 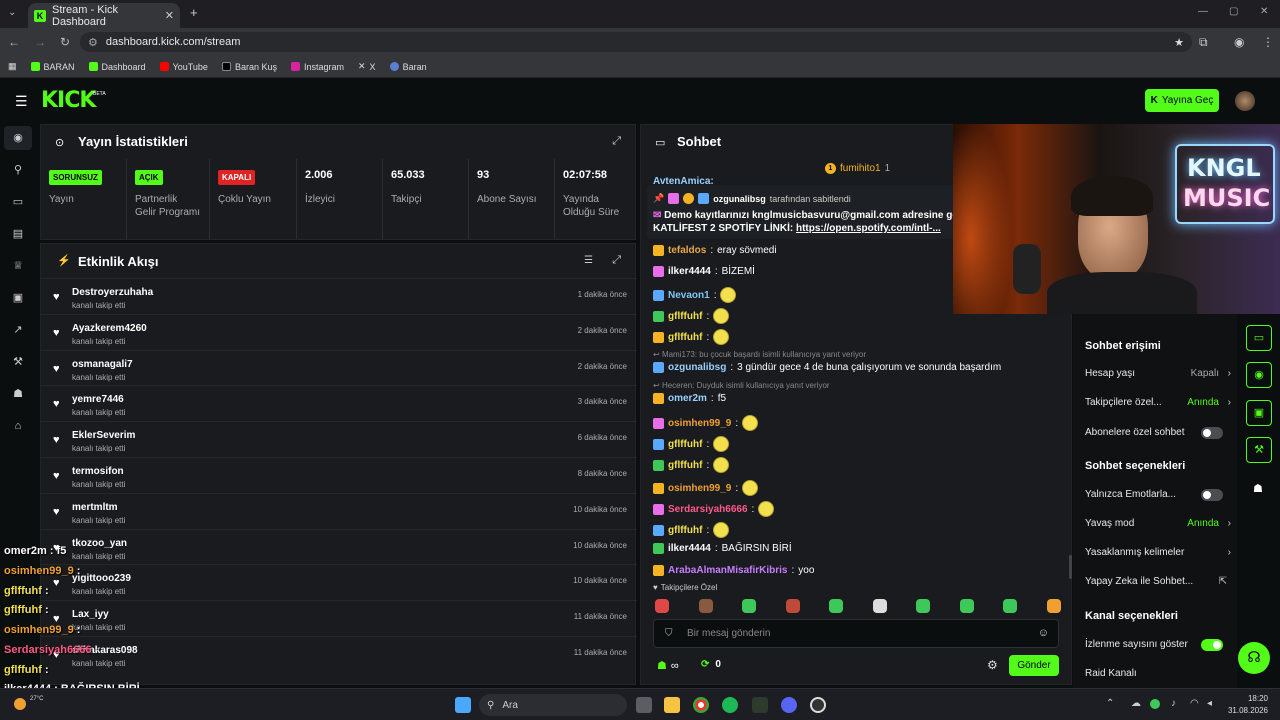 What do you see at coordinates (68, 100) in the screenshot?
I see `kick-logo: KICK` at bounding box center [68, 100].